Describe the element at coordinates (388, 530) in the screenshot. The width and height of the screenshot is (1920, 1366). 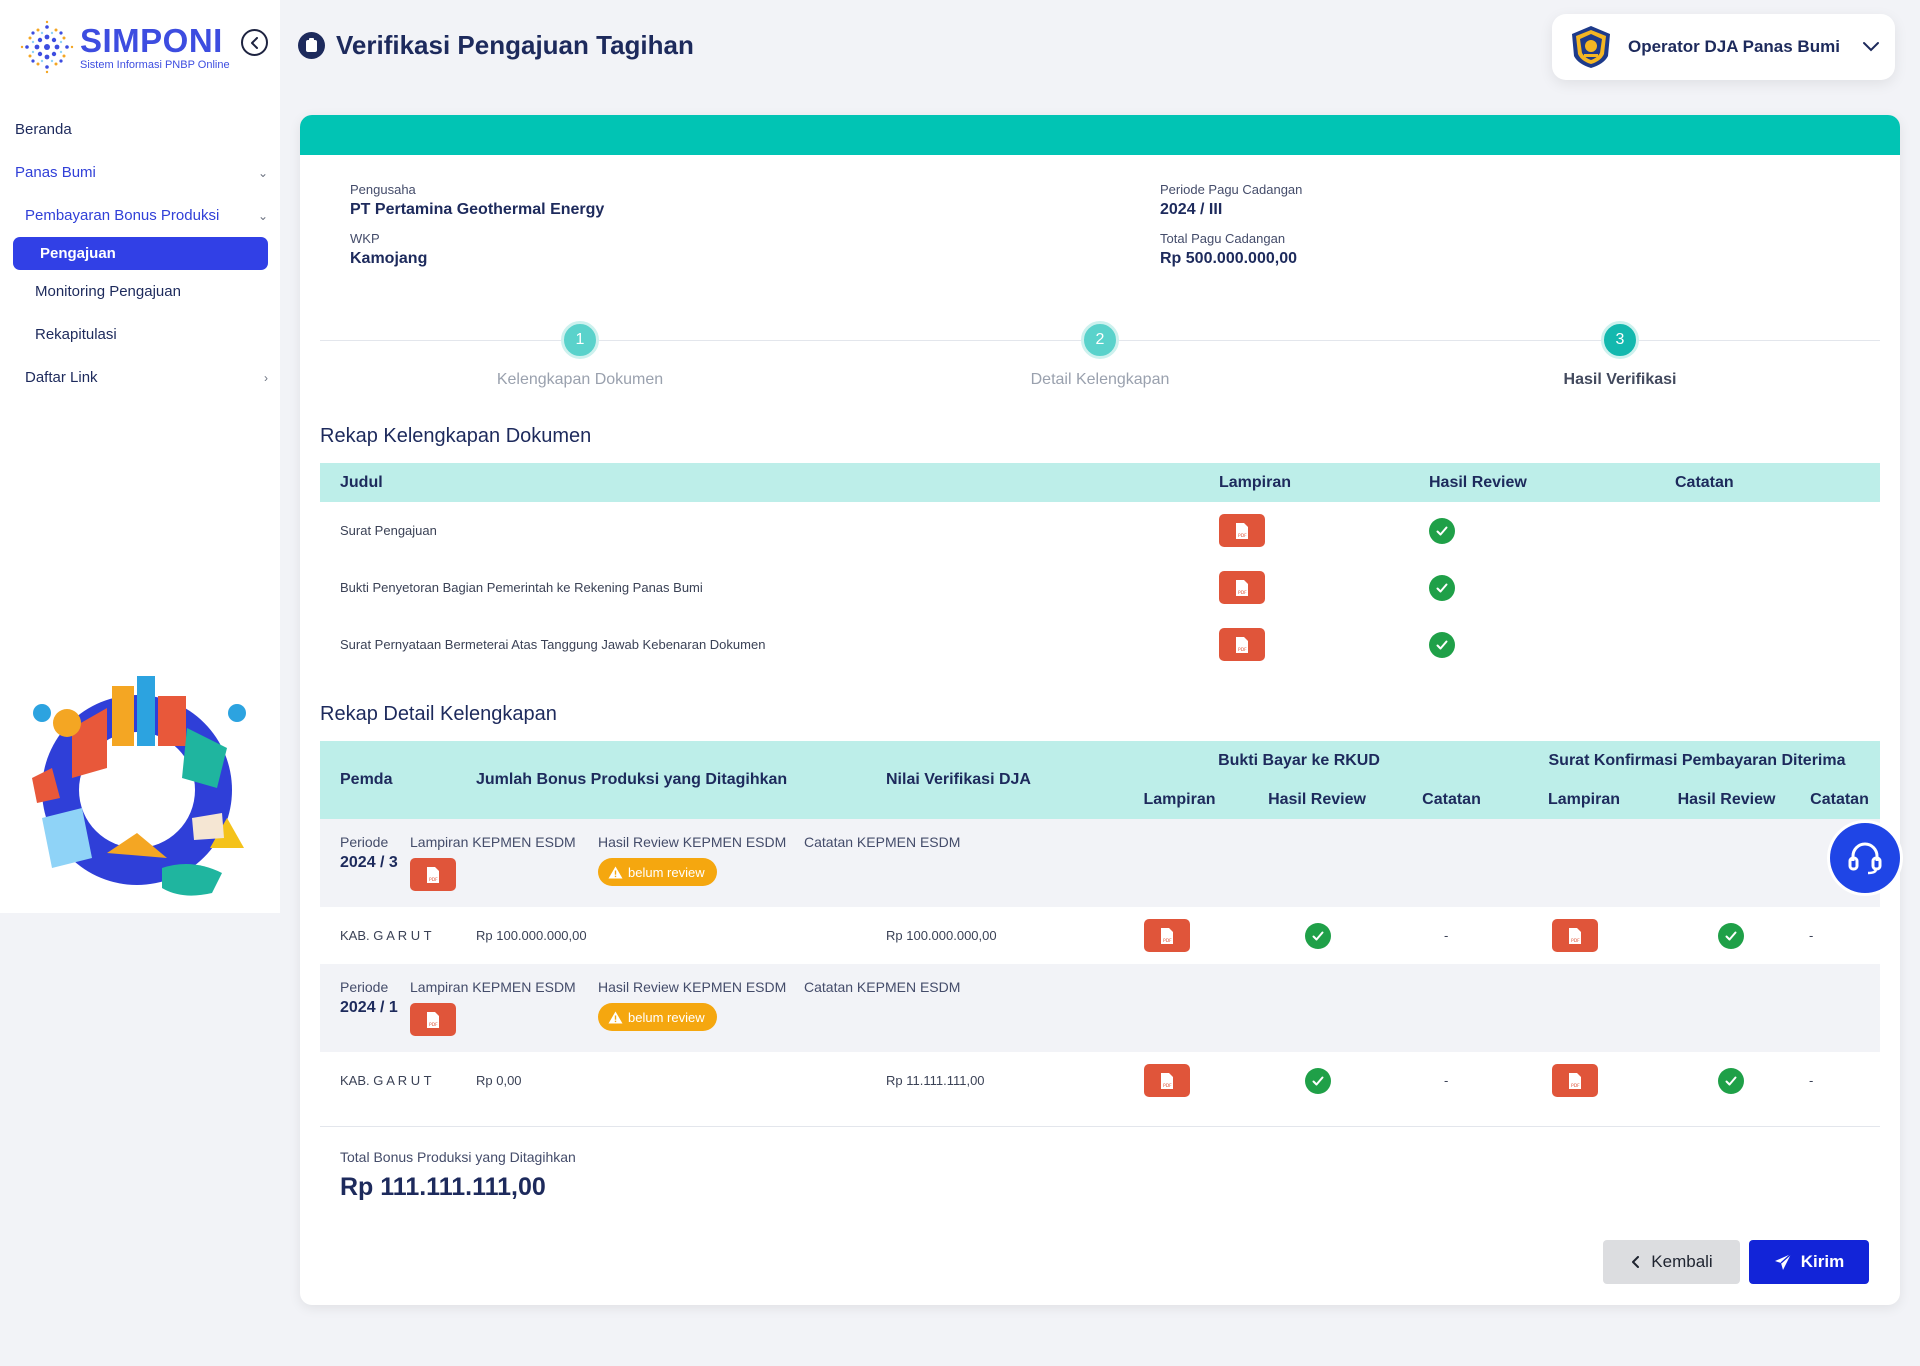
I see `document-title: Surat Pengajuan` at that location.